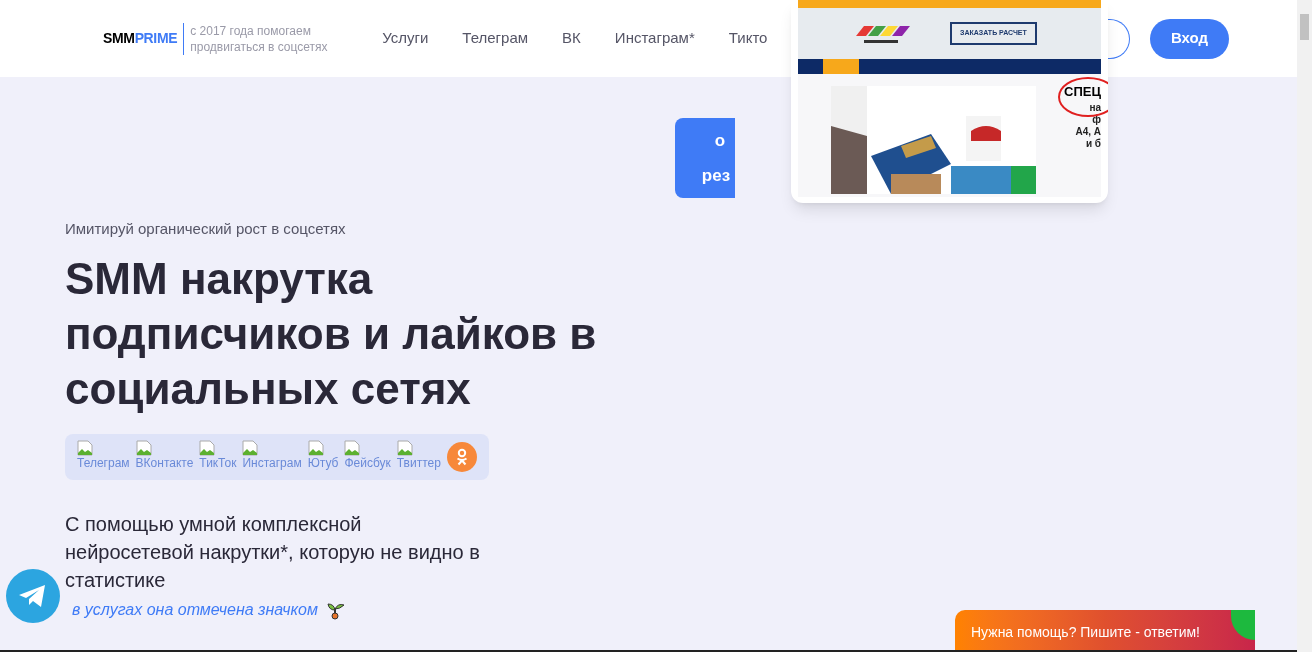  What do you see at coordinates (273, 552) in the screenshot?
I see `description-text: С помощью умной комплексной нейросетевой накрутки*, которую не видно в статистике` at bounding box center [273, 552].